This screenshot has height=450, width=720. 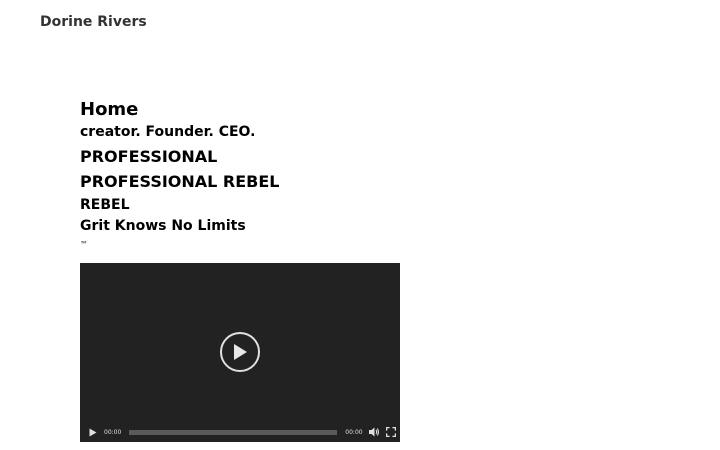 What do you see at coordinates (163, 226) in the screenshot?
I see `slogan: Grit Knows No Limits` at bounding box center [163, 226].